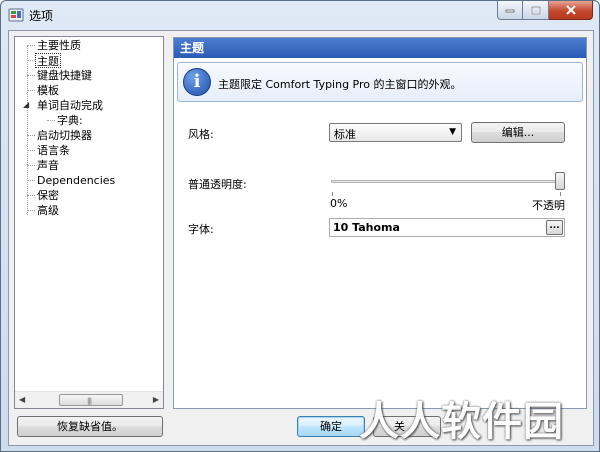  I want to click on tree-item-launch-switcher: 启动切换器, so click(64, 135).